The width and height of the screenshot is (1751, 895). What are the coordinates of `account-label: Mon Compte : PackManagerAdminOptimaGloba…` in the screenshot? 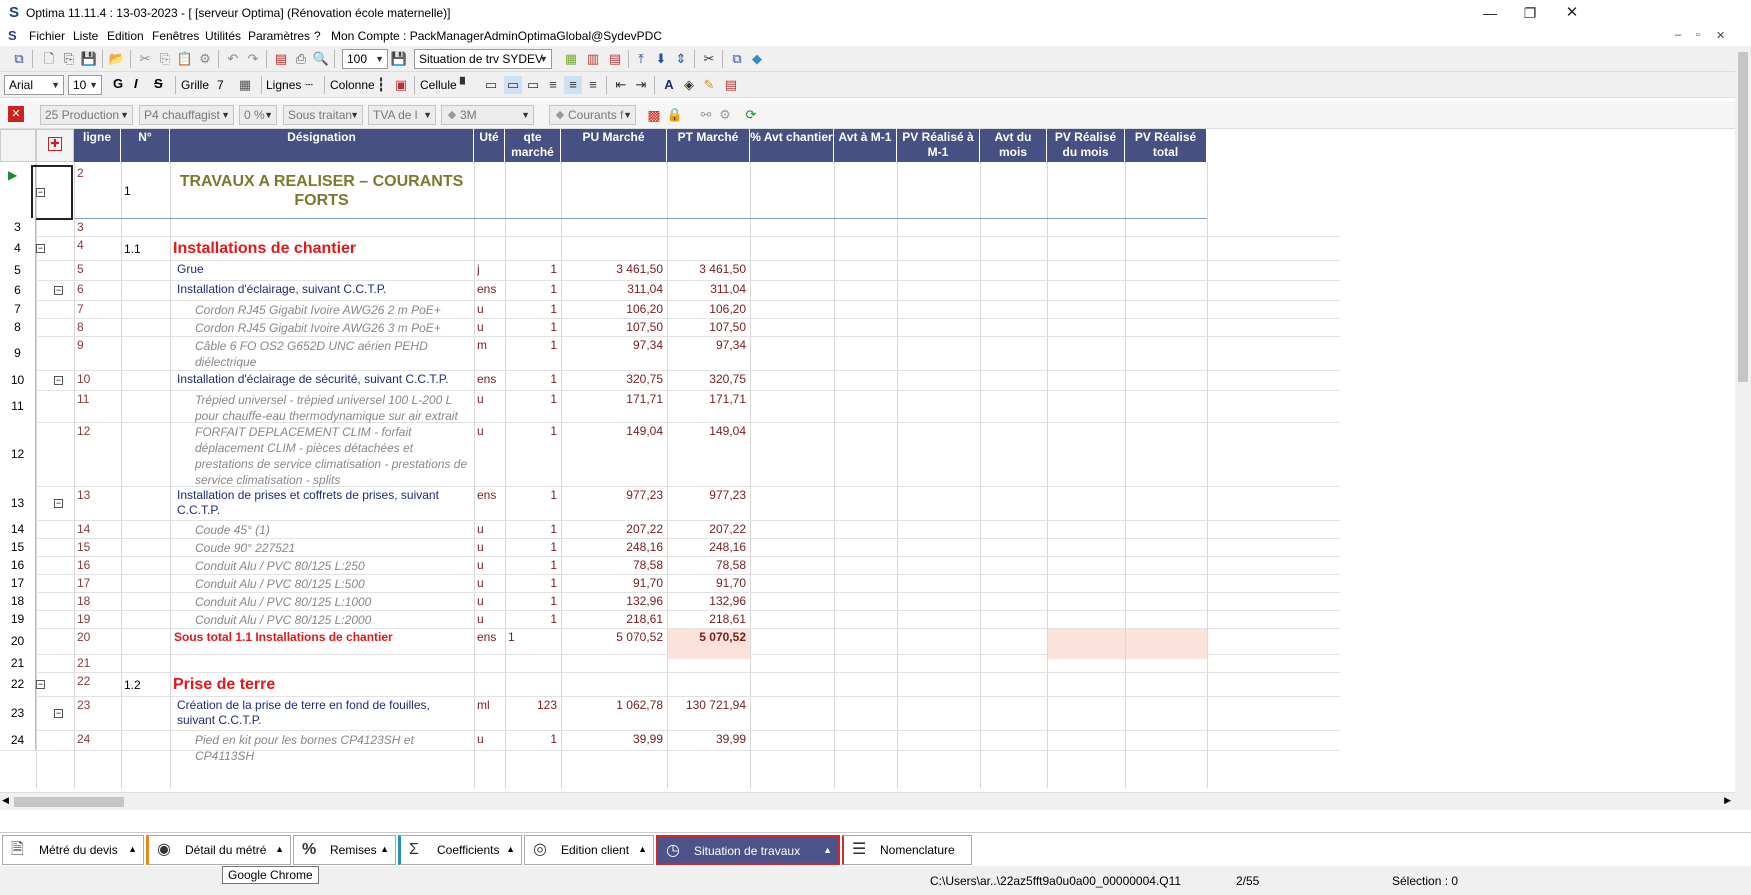 It's located at (496, 36).